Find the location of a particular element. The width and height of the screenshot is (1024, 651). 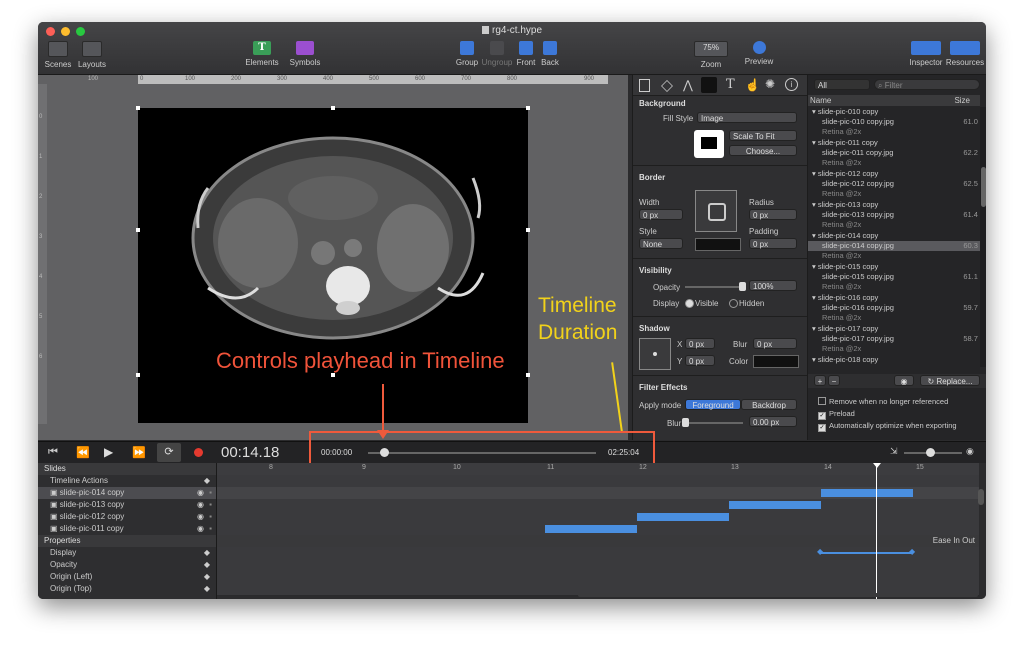

shadow-color-well is located at coordinates (776, 361).